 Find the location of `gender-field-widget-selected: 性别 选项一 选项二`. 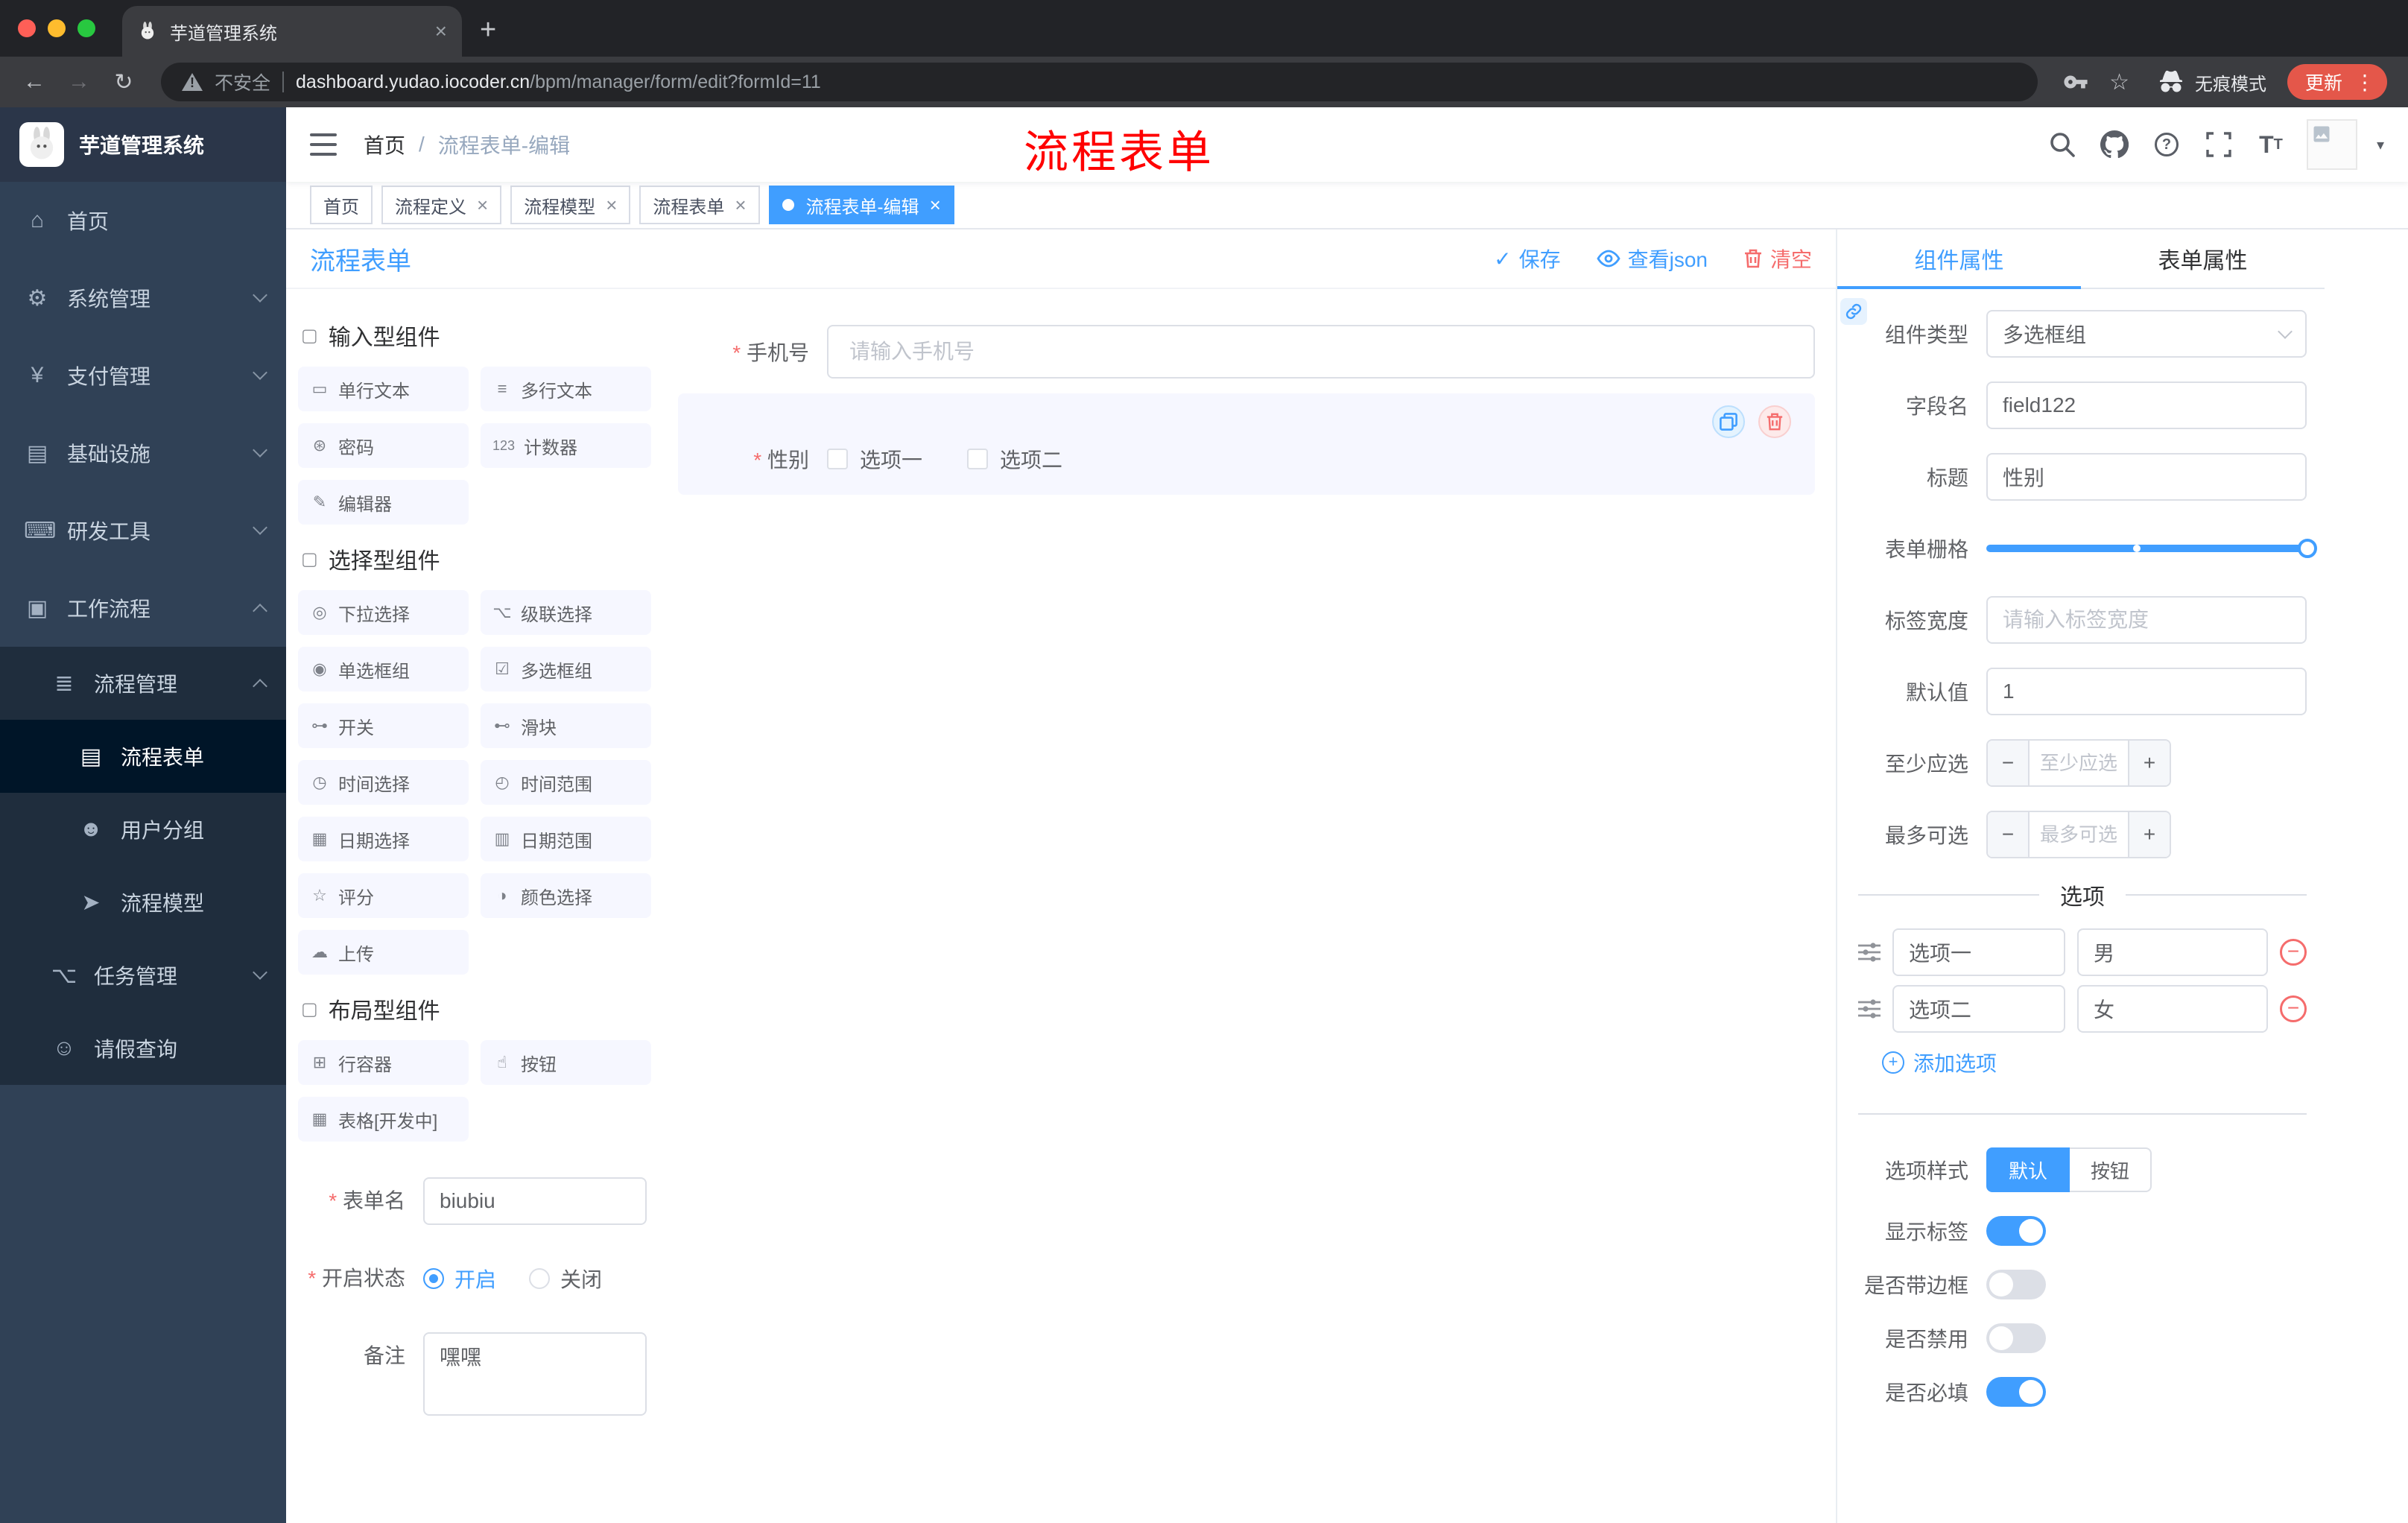

gender-field-widget-selected: 性别 选项一 选项二 is located at coordinates (1246, 444).